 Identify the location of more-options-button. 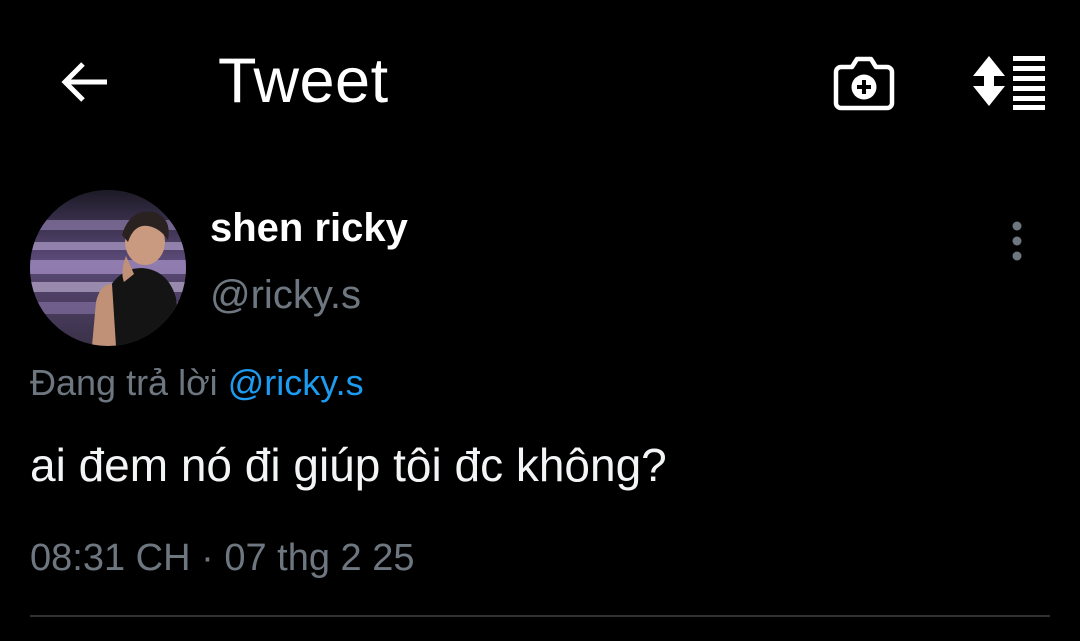
(1017, 241).